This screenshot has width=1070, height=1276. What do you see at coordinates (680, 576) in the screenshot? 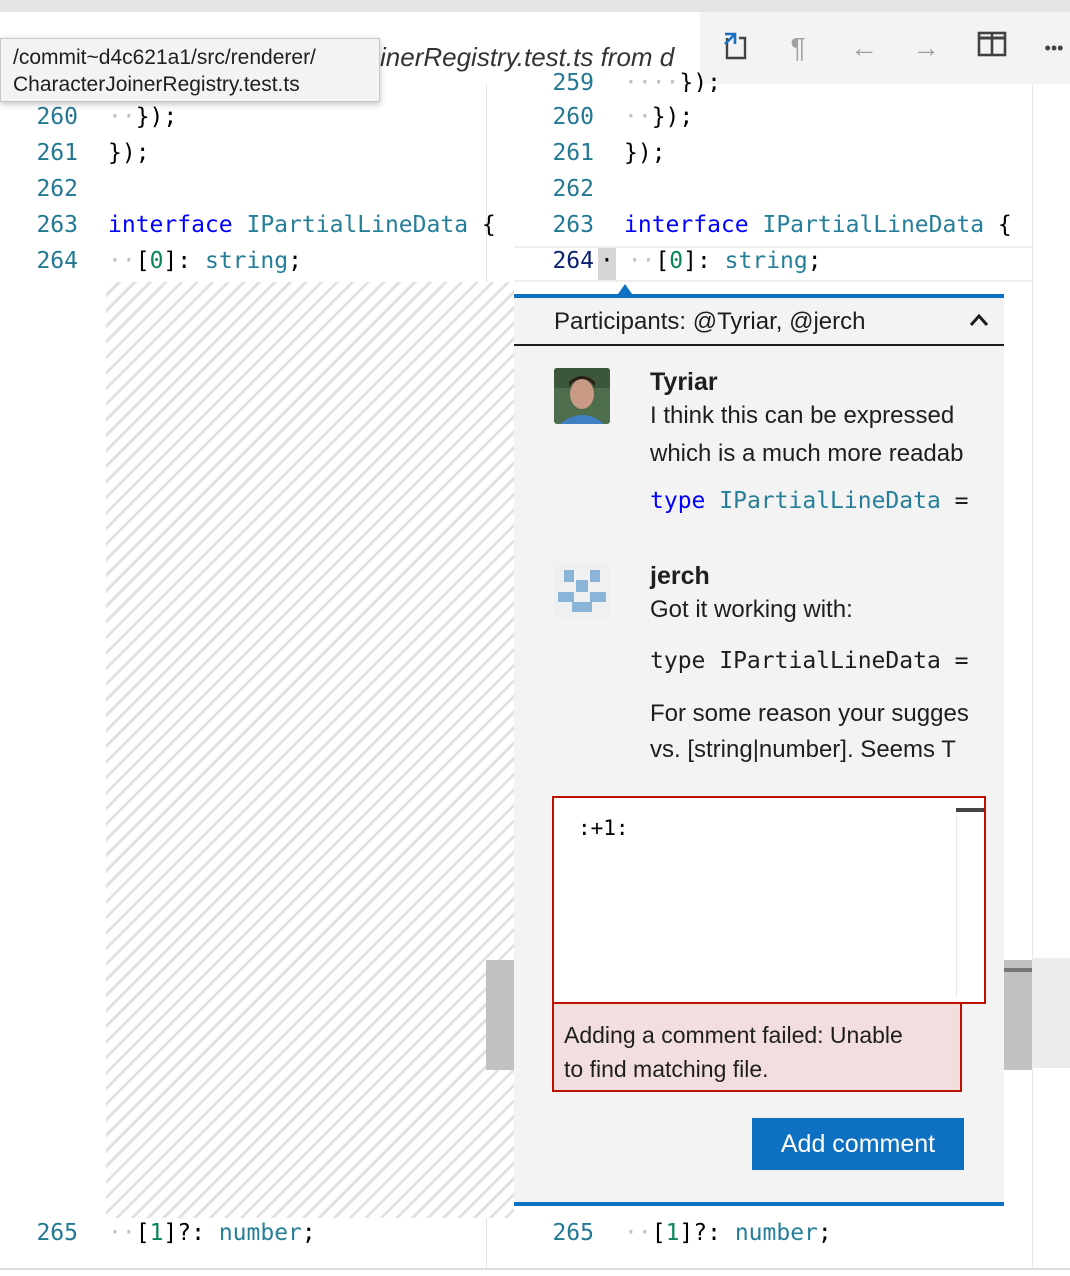
I see `comment-author: jerch` at bounding box center [680, 576].